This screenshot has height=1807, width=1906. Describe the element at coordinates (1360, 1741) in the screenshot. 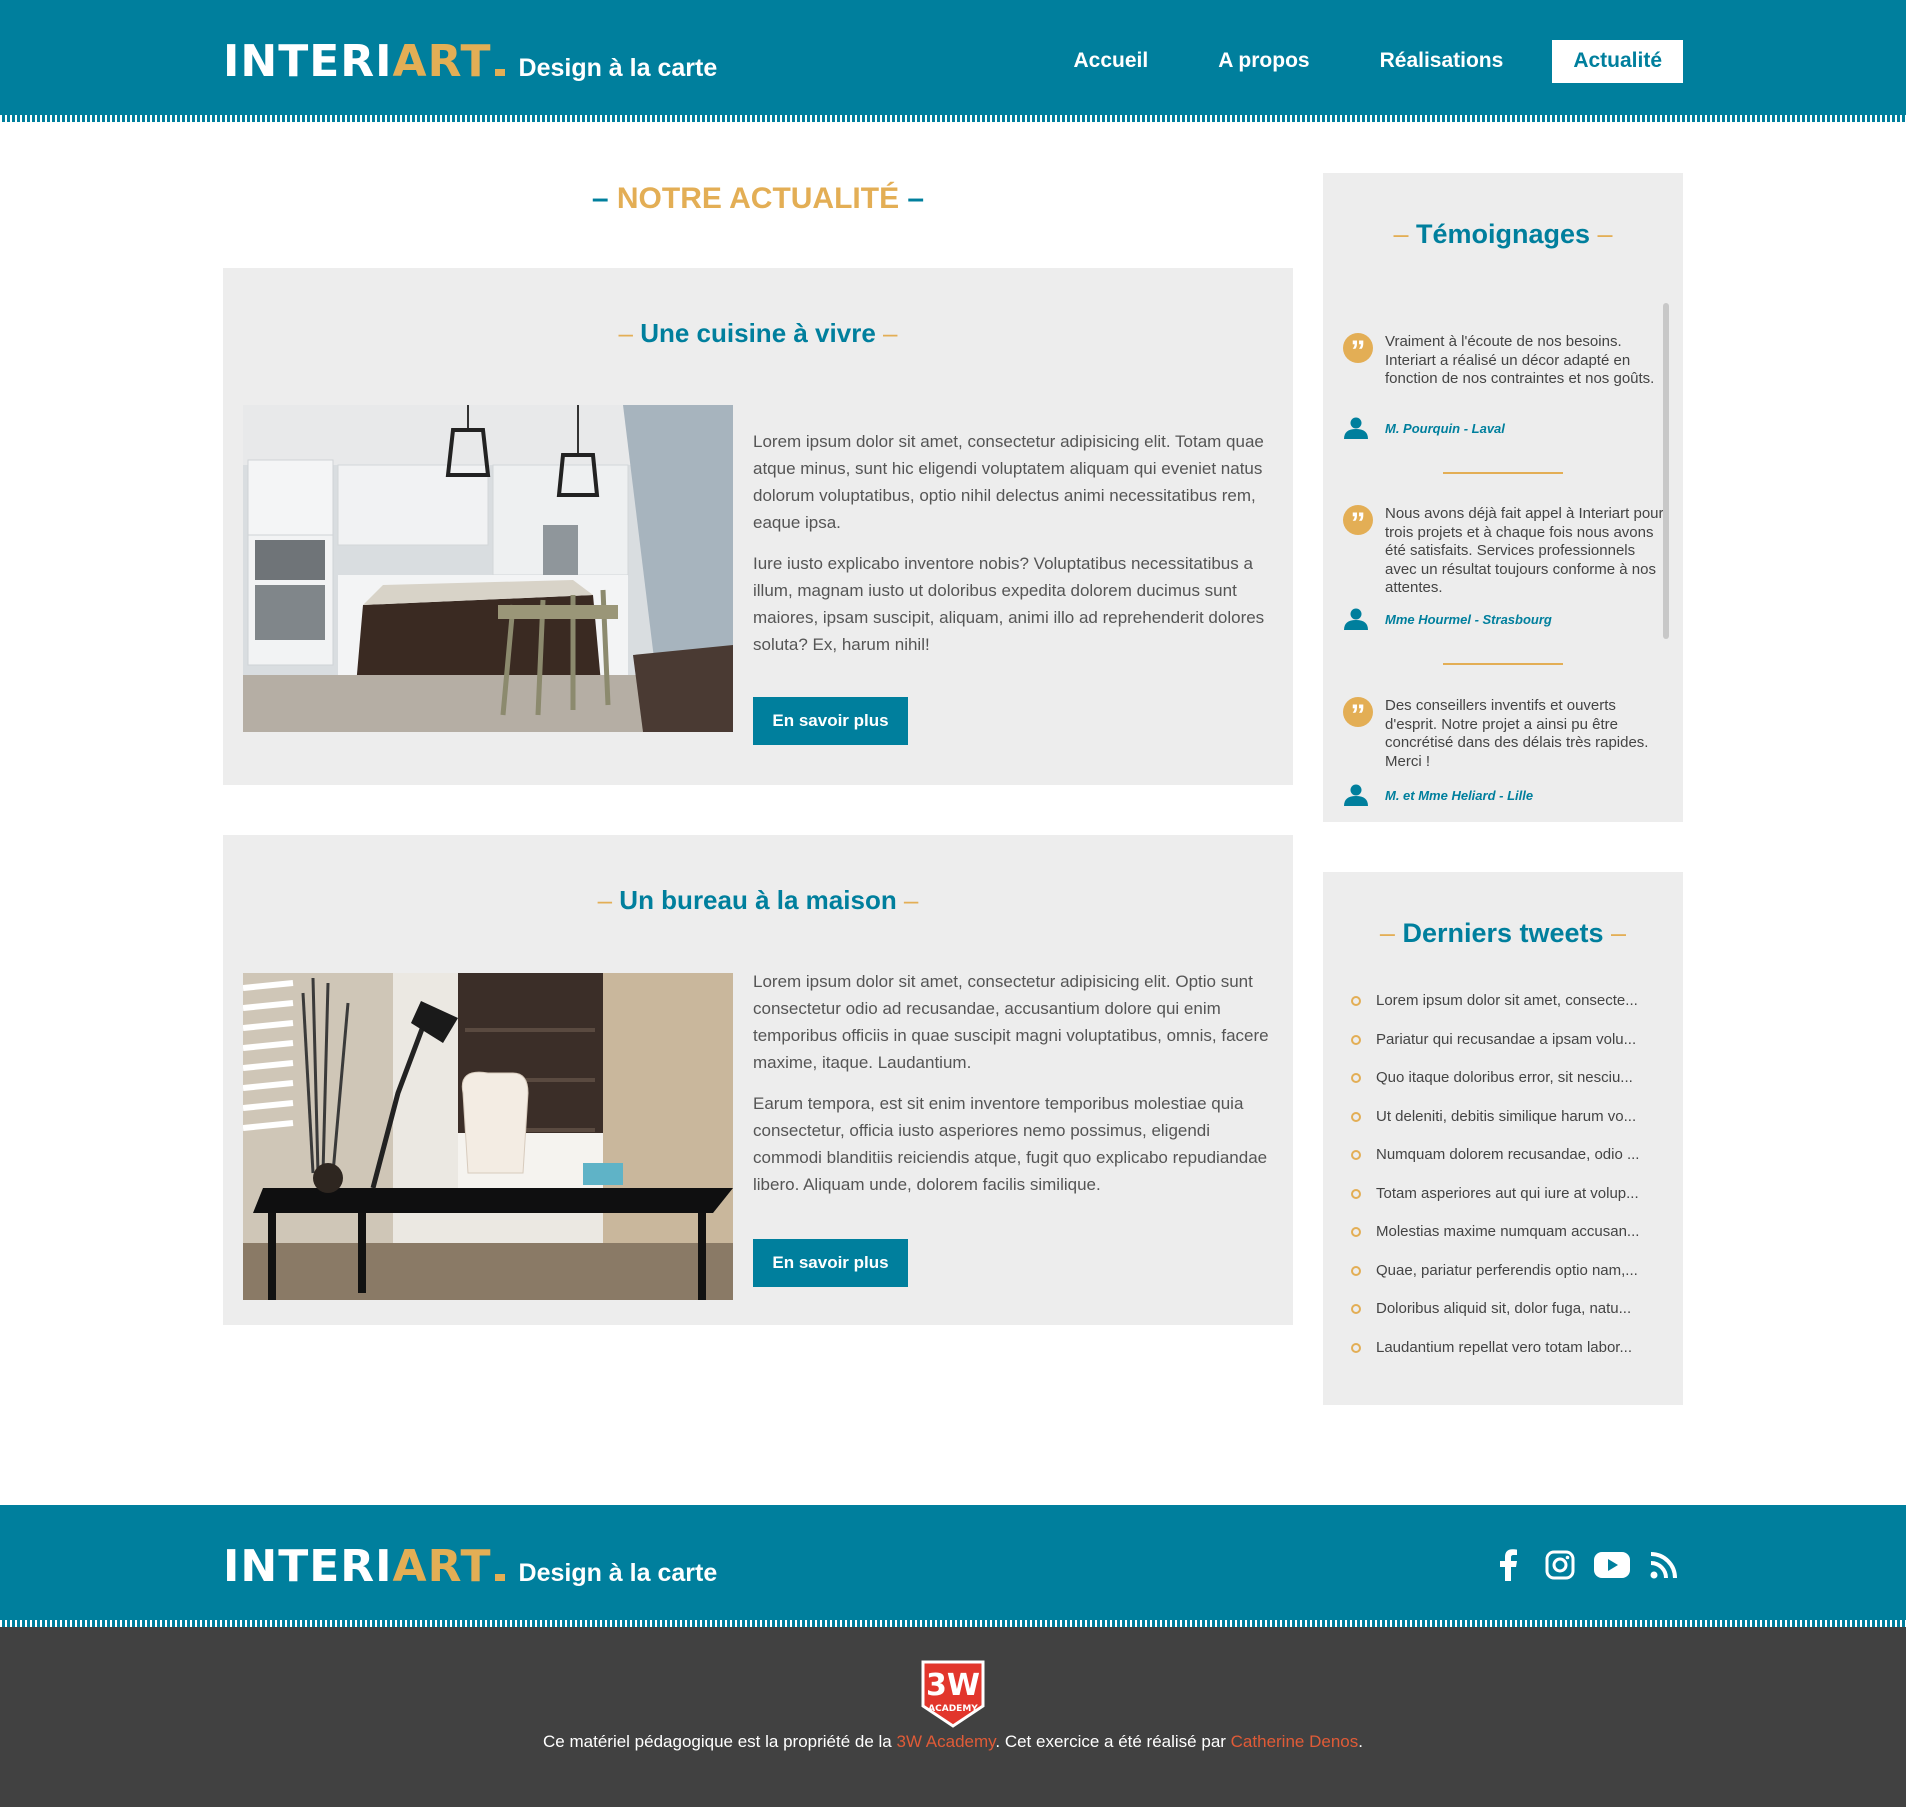

I see `credits-suffix: .` at that location.